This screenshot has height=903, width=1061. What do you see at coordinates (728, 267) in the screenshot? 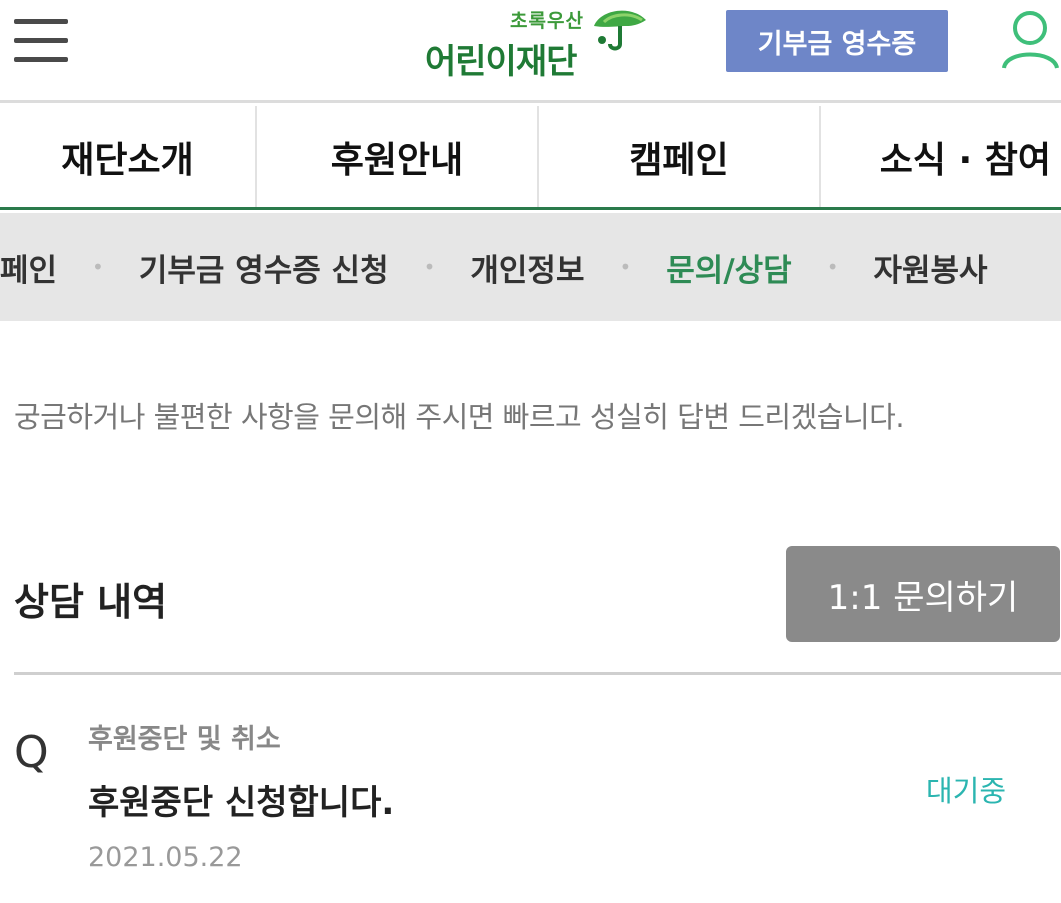
I see `sub-nav-inquiry: 문의/상담` at bounding box center [728, 267].